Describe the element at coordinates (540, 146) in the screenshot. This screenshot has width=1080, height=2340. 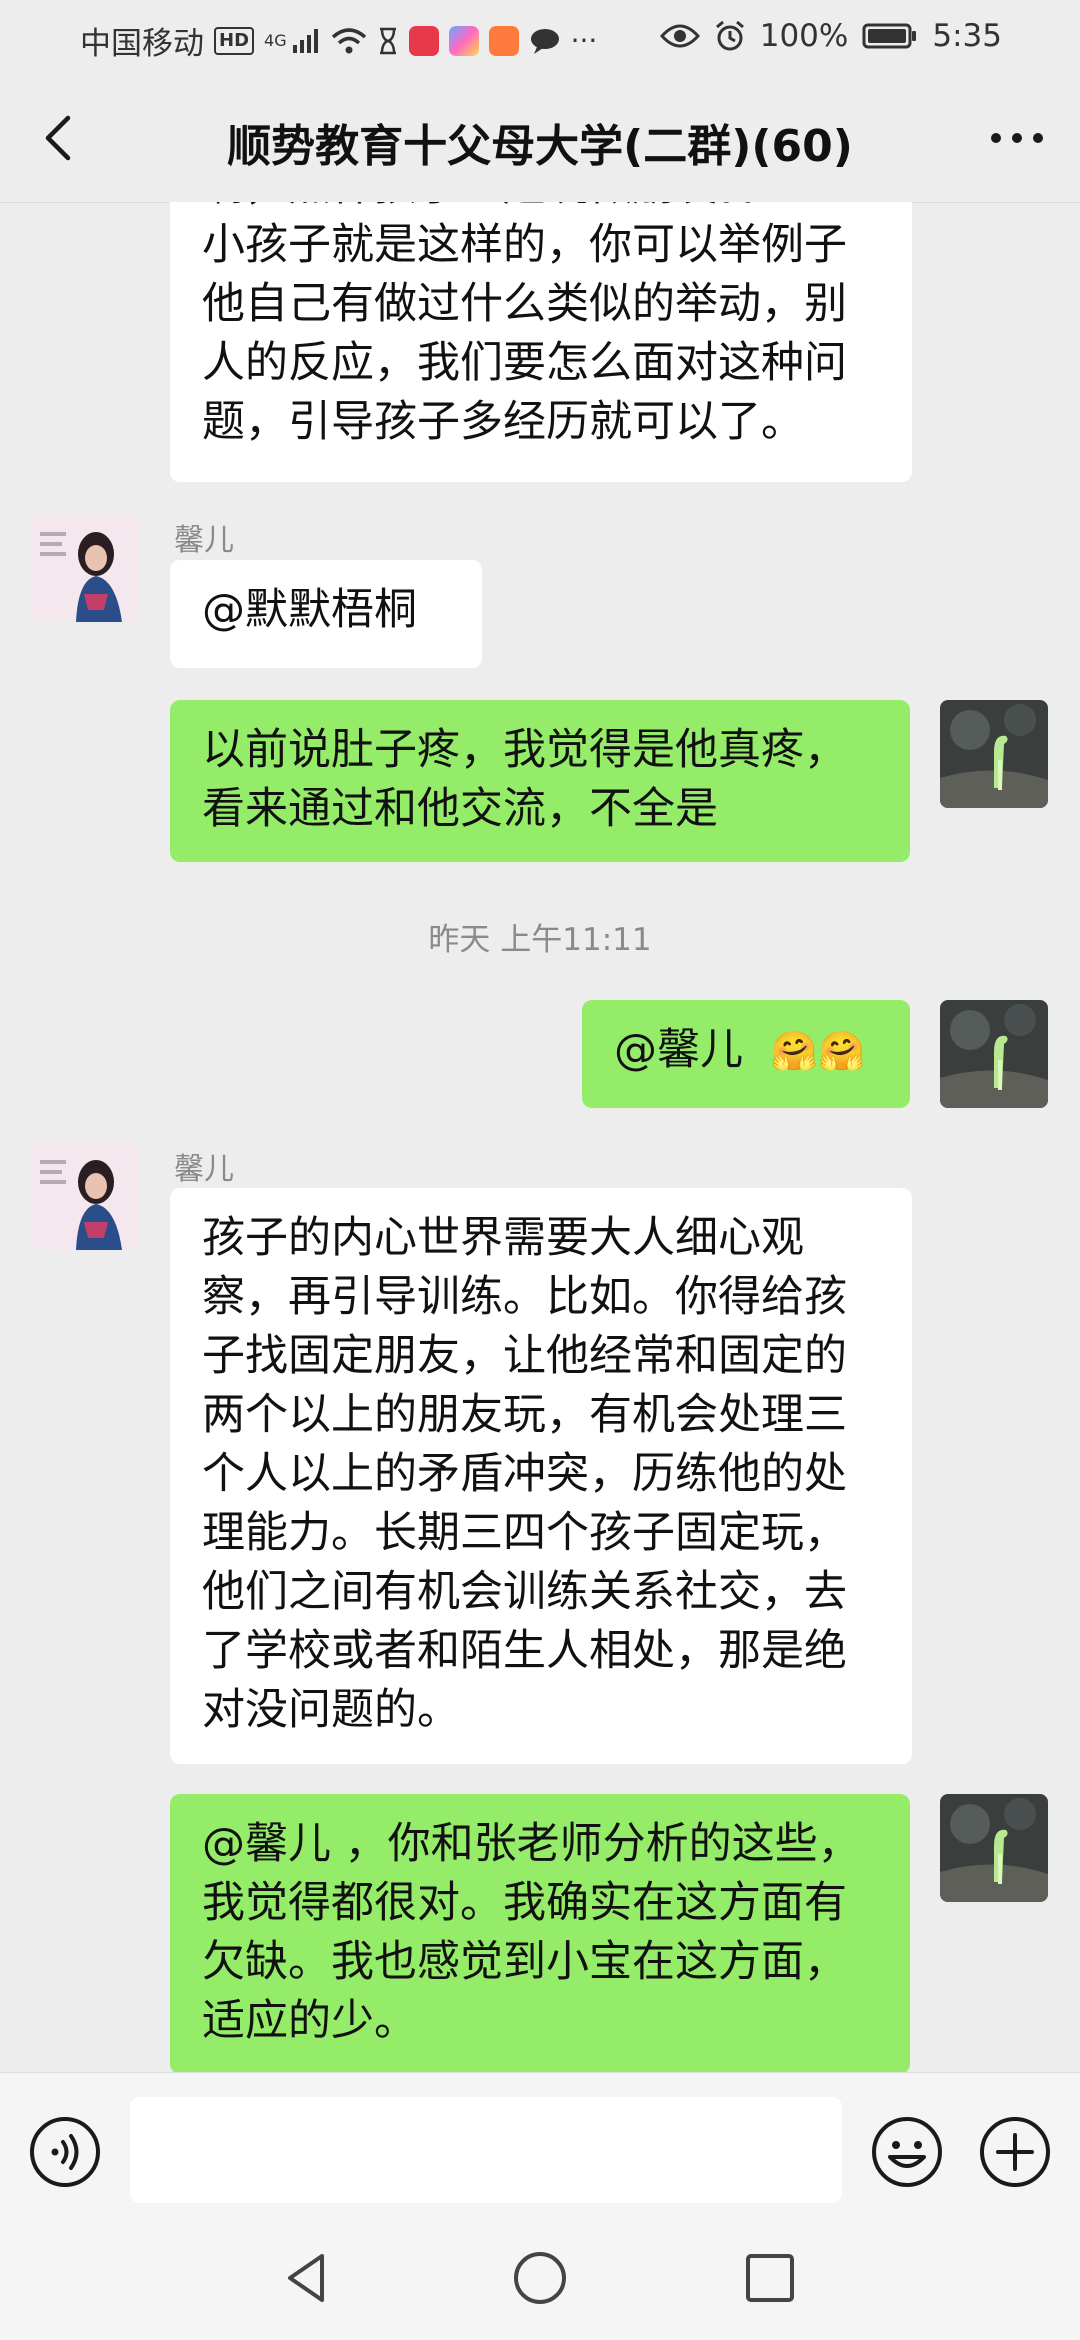
I see `chat-title: 顺势教育十父母大学(二群)(60)` at that location.